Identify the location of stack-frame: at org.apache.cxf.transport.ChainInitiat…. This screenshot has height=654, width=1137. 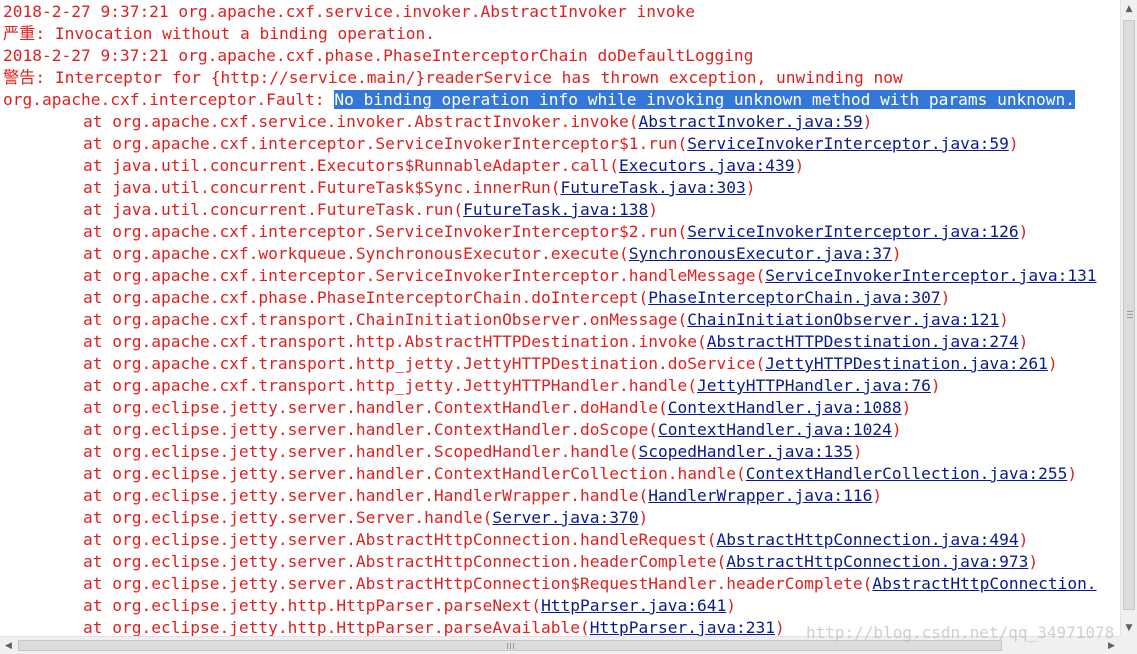
(546, 320).